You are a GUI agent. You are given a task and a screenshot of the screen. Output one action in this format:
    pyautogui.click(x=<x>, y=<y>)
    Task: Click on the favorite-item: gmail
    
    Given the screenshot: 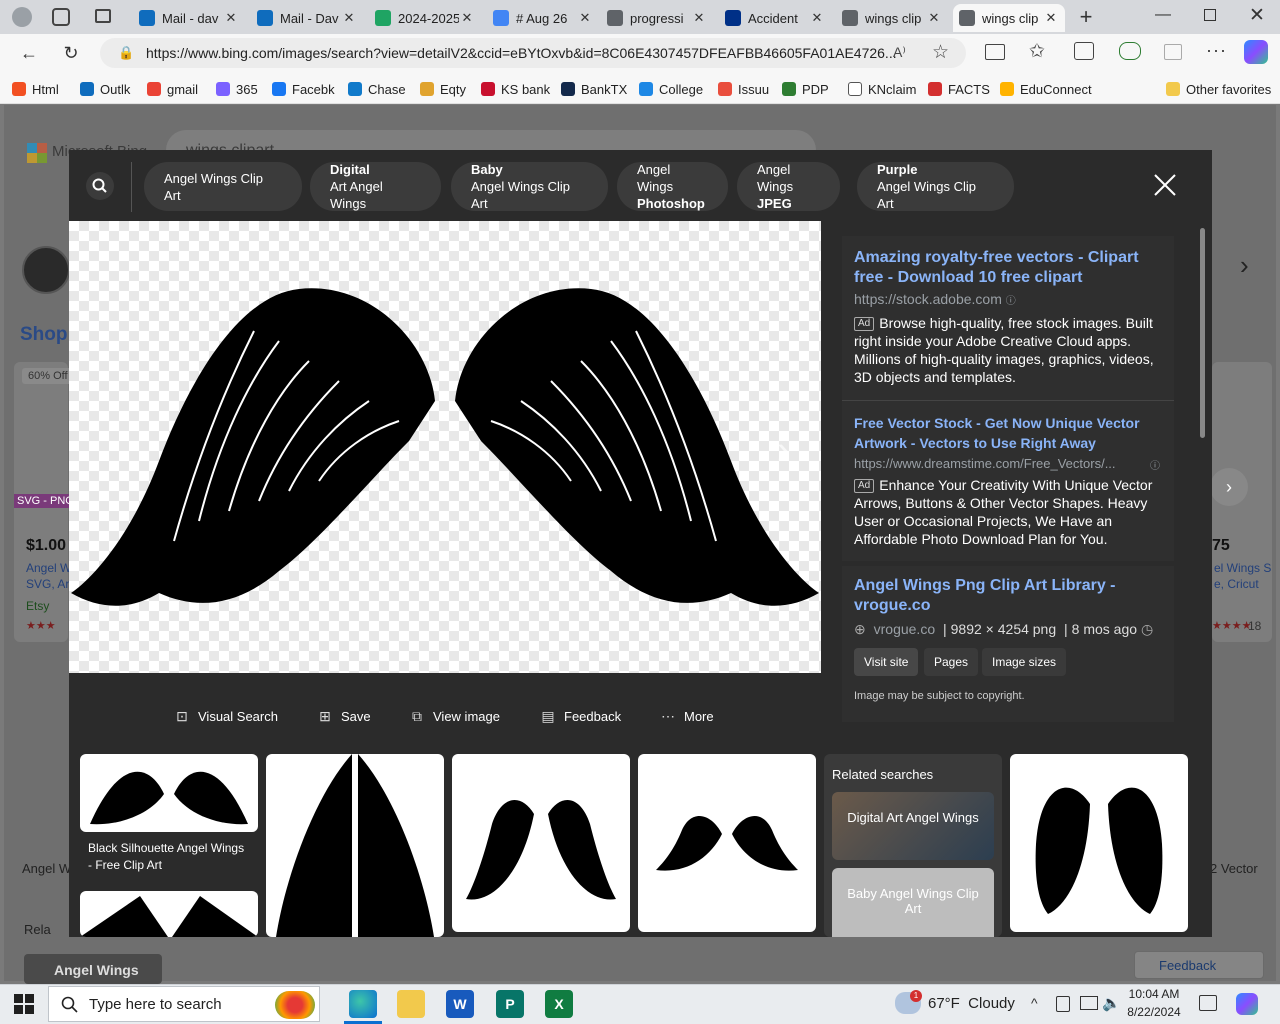 What is the action you would take?
    pyautogui.click(x=172, y=89)
    